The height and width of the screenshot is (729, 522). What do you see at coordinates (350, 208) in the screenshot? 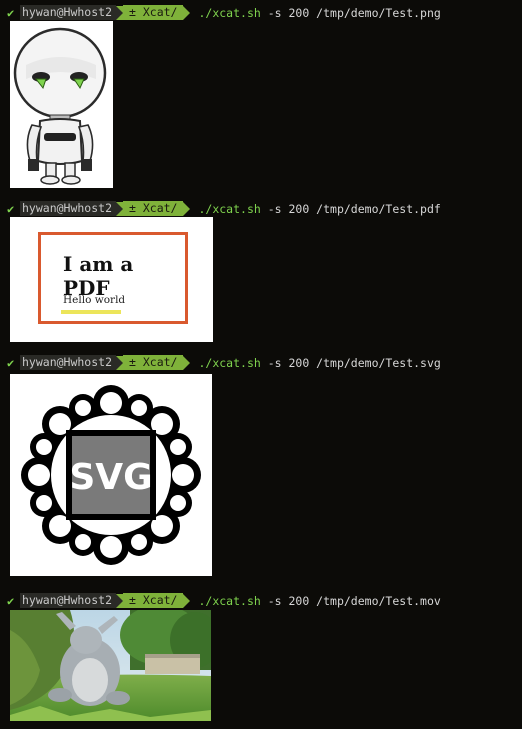
I see `command-args: -s 200 /tmp/demo/Test.pdf` at bounding box center [350, 208].